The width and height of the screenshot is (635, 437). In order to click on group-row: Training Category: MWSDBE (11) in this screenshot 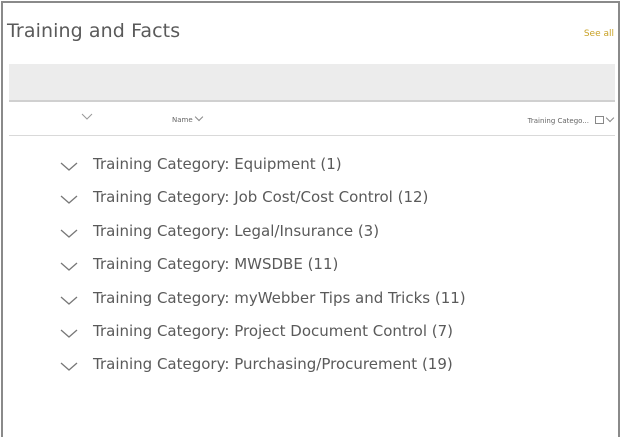, I will do `click(310, 266)`.